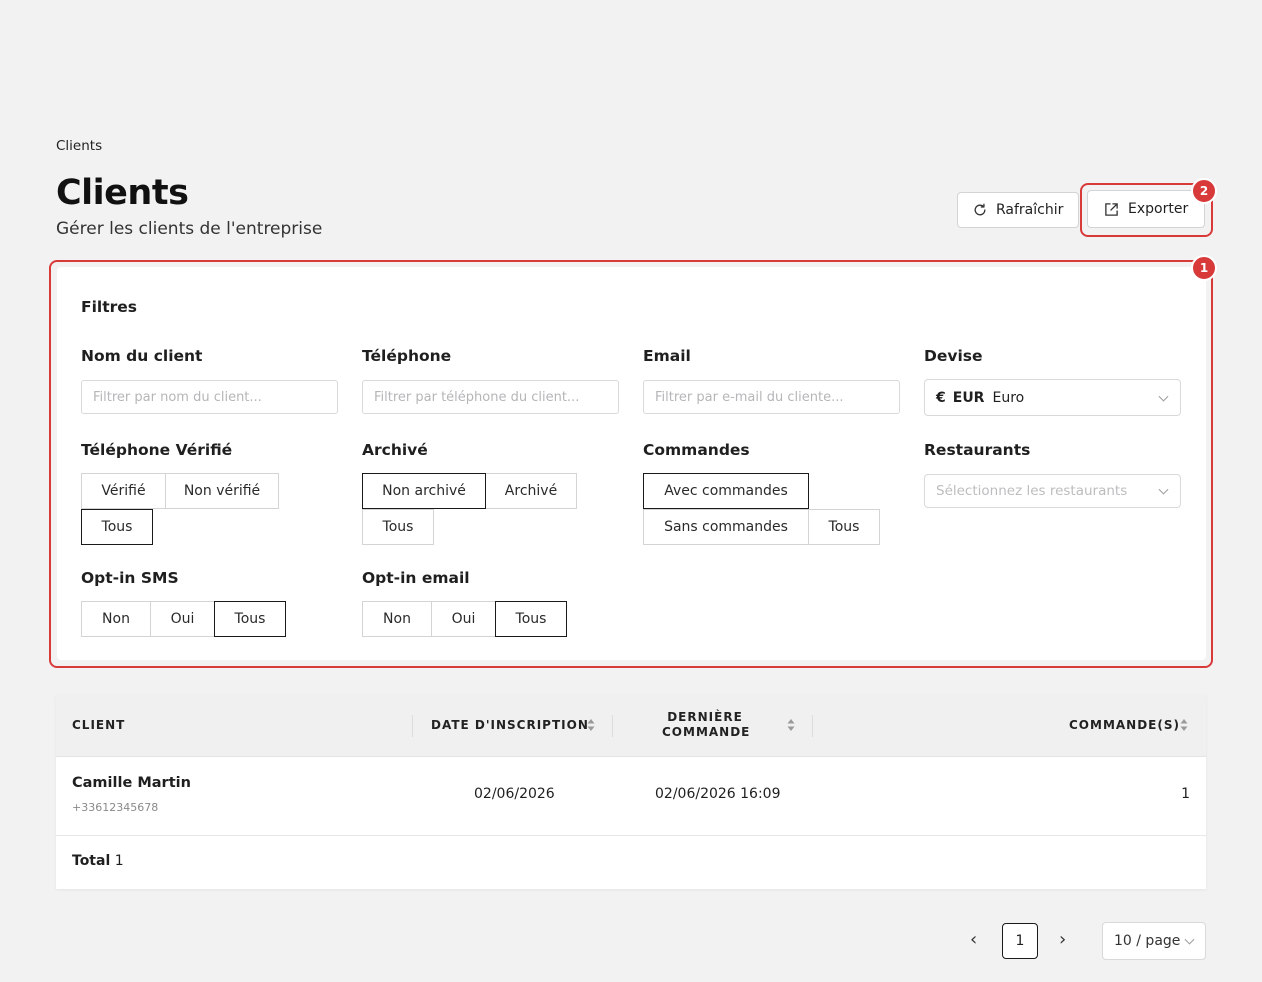 Image resolution: width=1262 pixels, height=982 pixels. I want to click on sms-optin-option-no: Non, so click(116, 619).